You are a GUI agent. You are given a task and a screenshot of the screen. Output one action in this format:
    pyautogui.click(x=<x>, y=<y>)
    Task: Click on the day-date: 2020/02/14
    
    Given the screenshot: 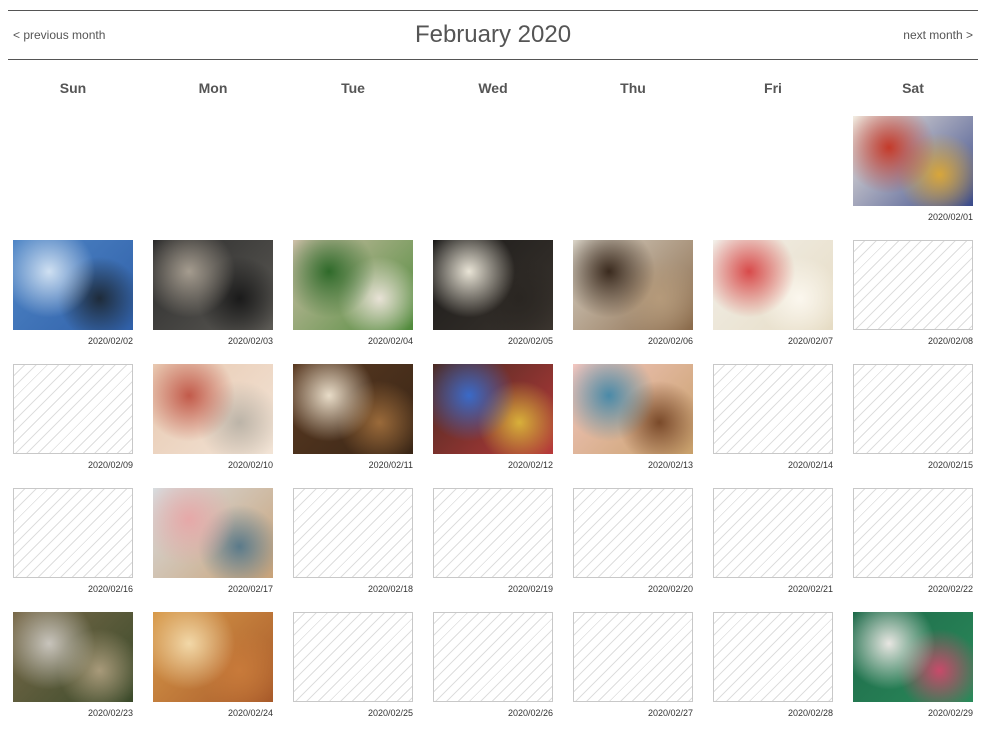 What is the action you would take?
    pyautogui.click(x=810, y=465)
    